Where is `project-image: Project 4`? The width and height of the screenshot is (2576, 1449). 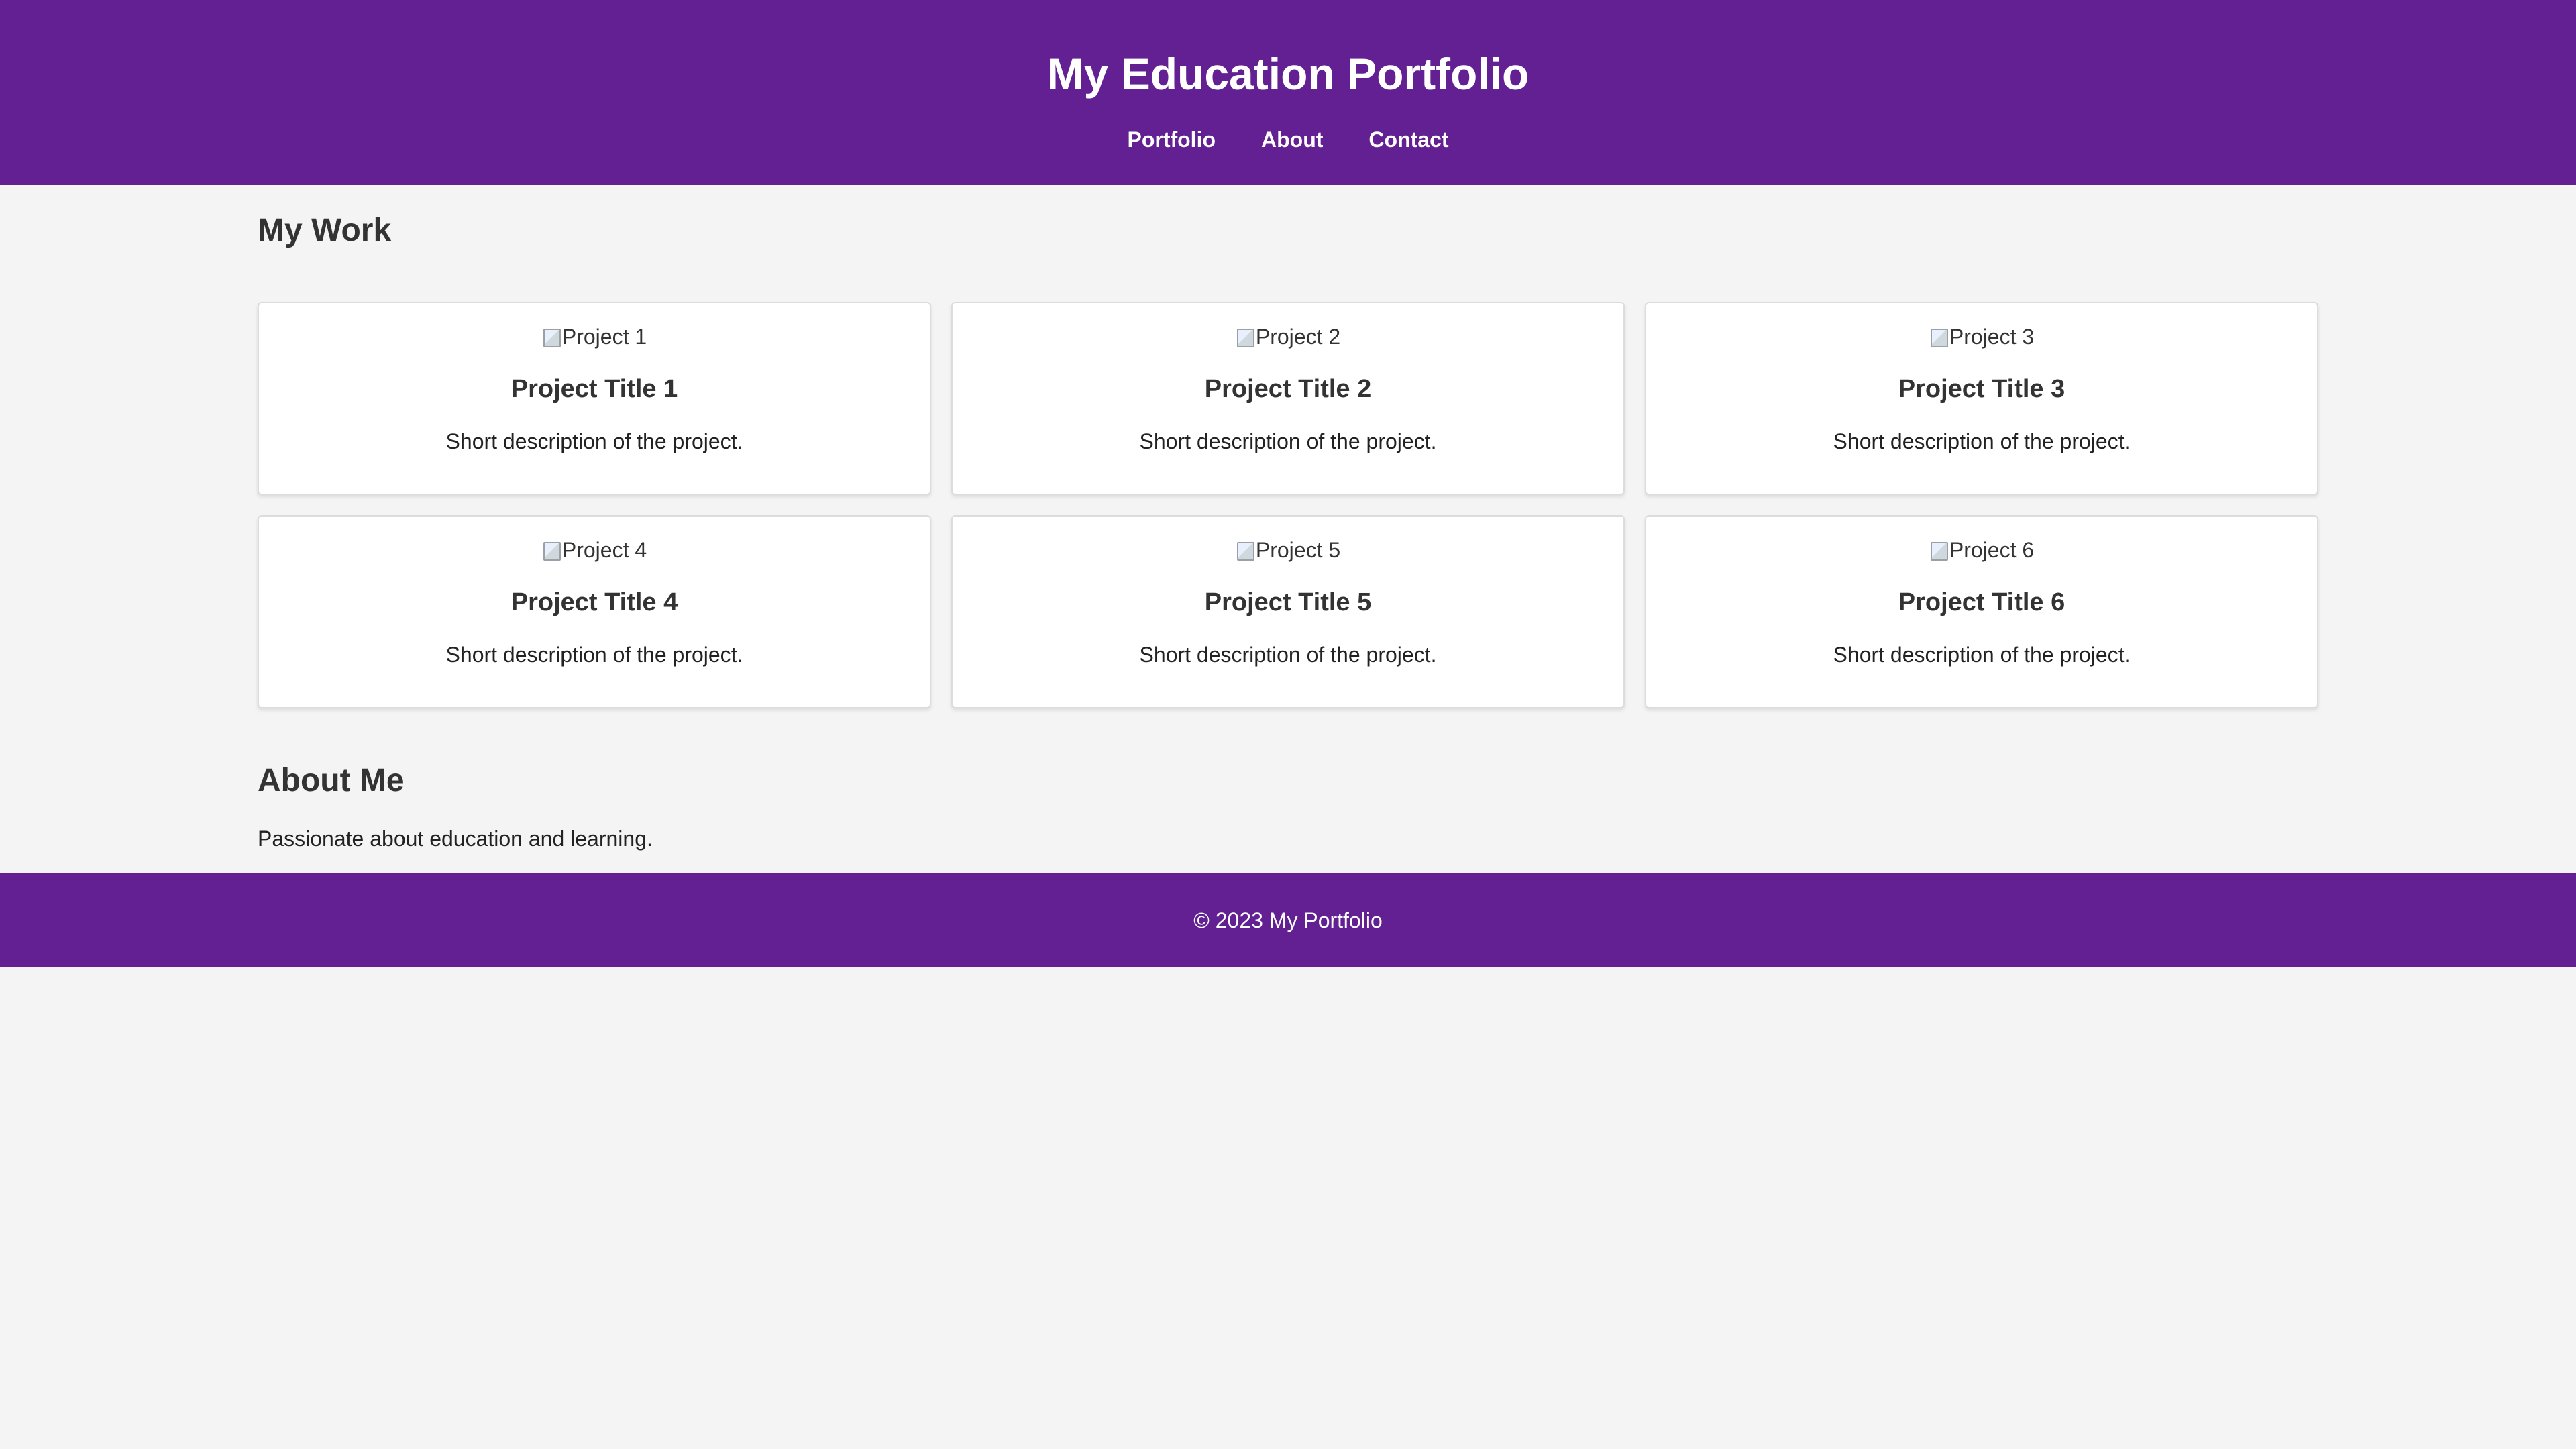 project-image: Project 4 is located at coordinates (594, 550).